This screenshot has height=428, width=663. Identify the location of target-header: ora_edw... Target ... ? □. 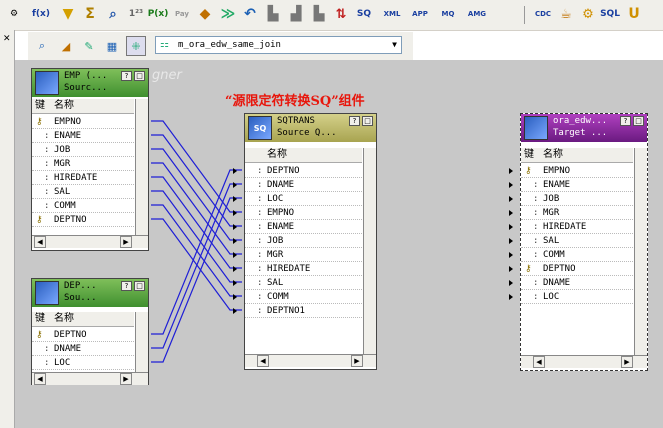
(584, 128).